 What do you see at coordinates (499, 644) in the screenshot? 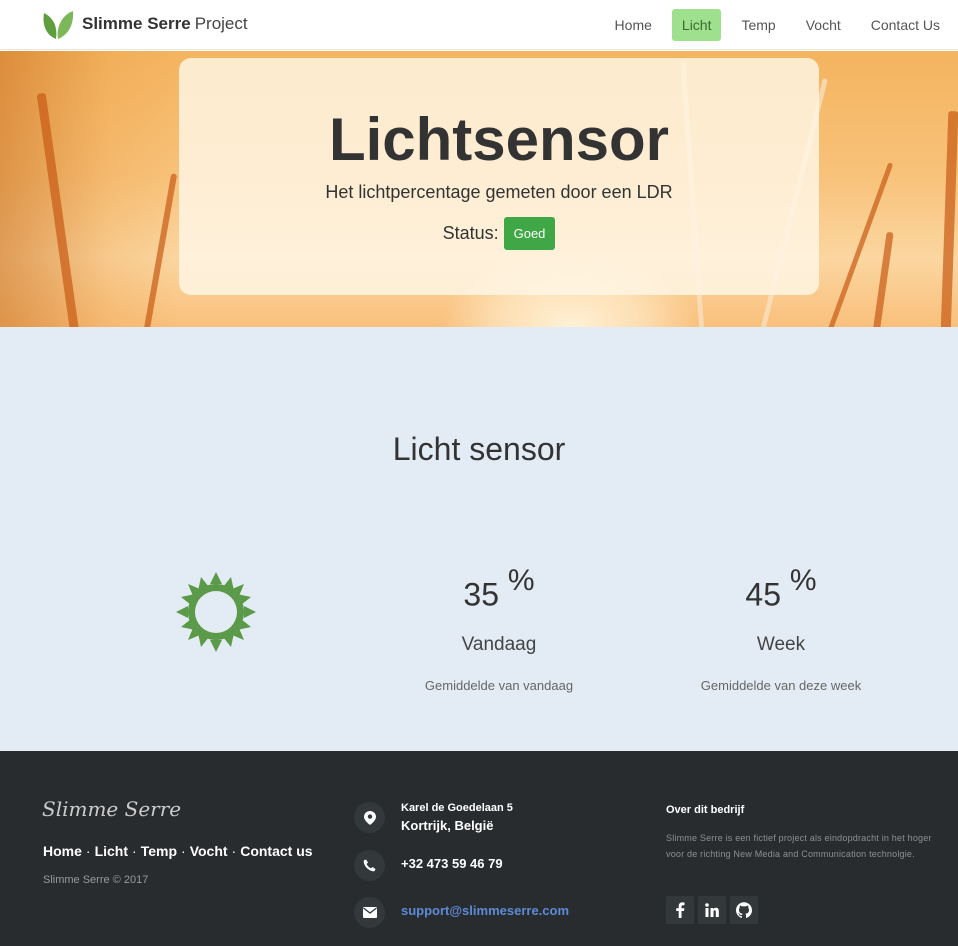
I see `stat-today-label: Vandaag` at bounding box center [499, 644].